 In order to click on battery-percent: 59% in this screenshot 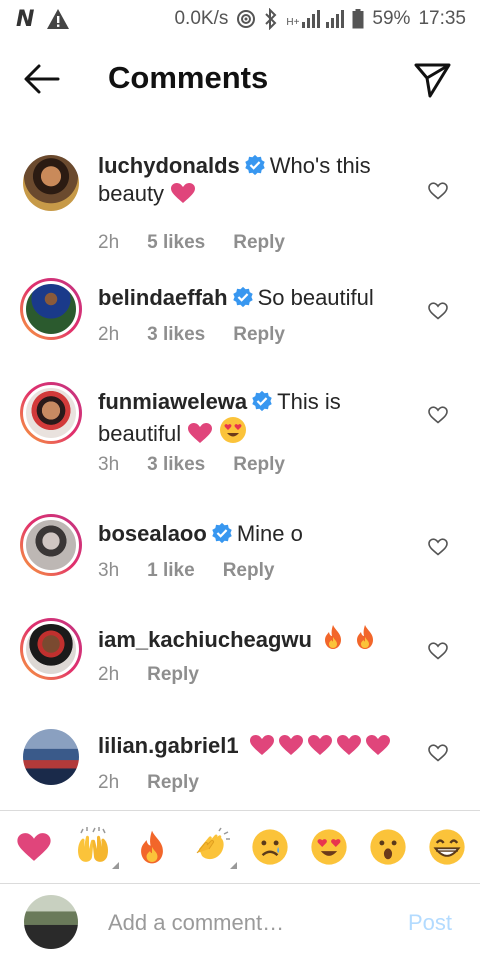, I will do `click(391, 18)`.